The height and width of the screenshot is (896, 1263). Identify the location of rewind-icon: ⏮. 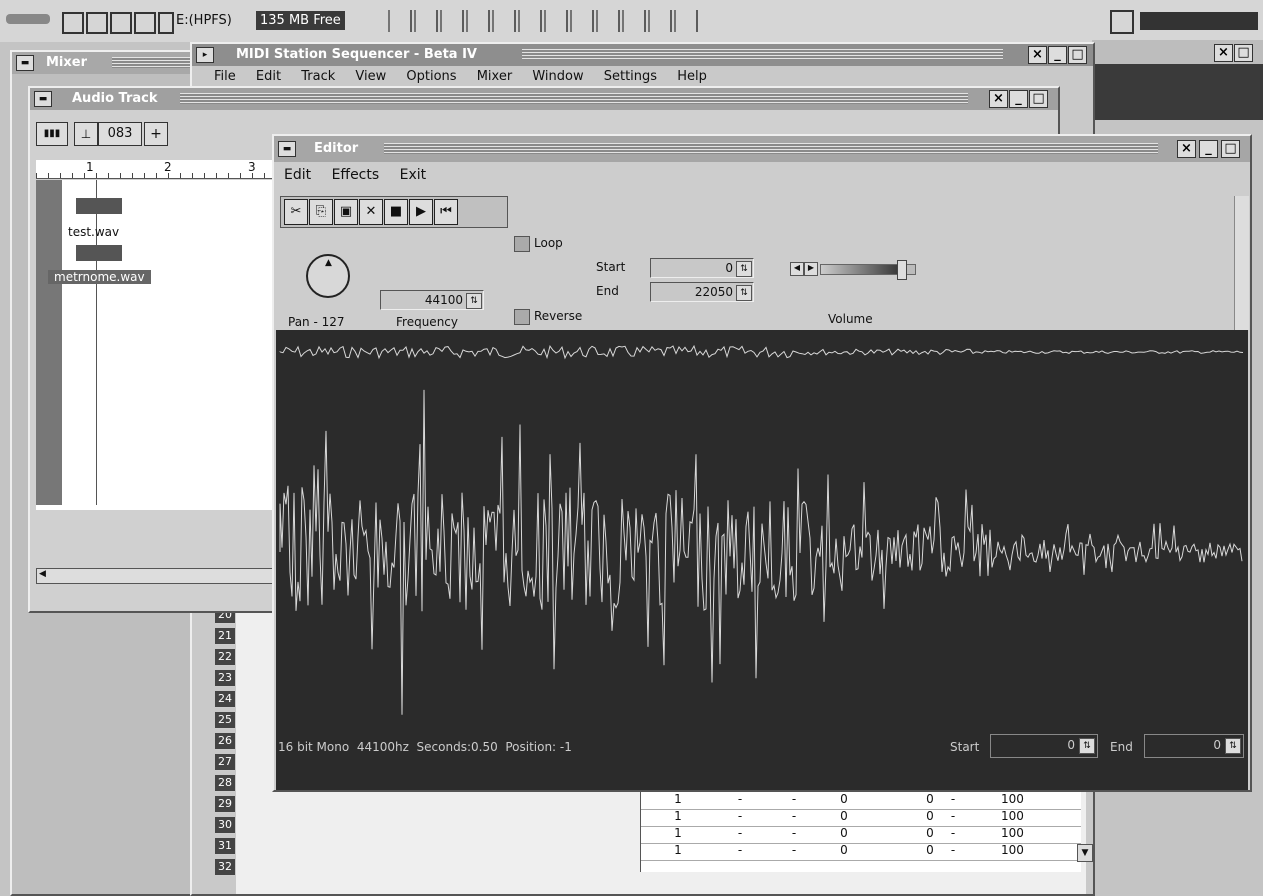
(446, 212).